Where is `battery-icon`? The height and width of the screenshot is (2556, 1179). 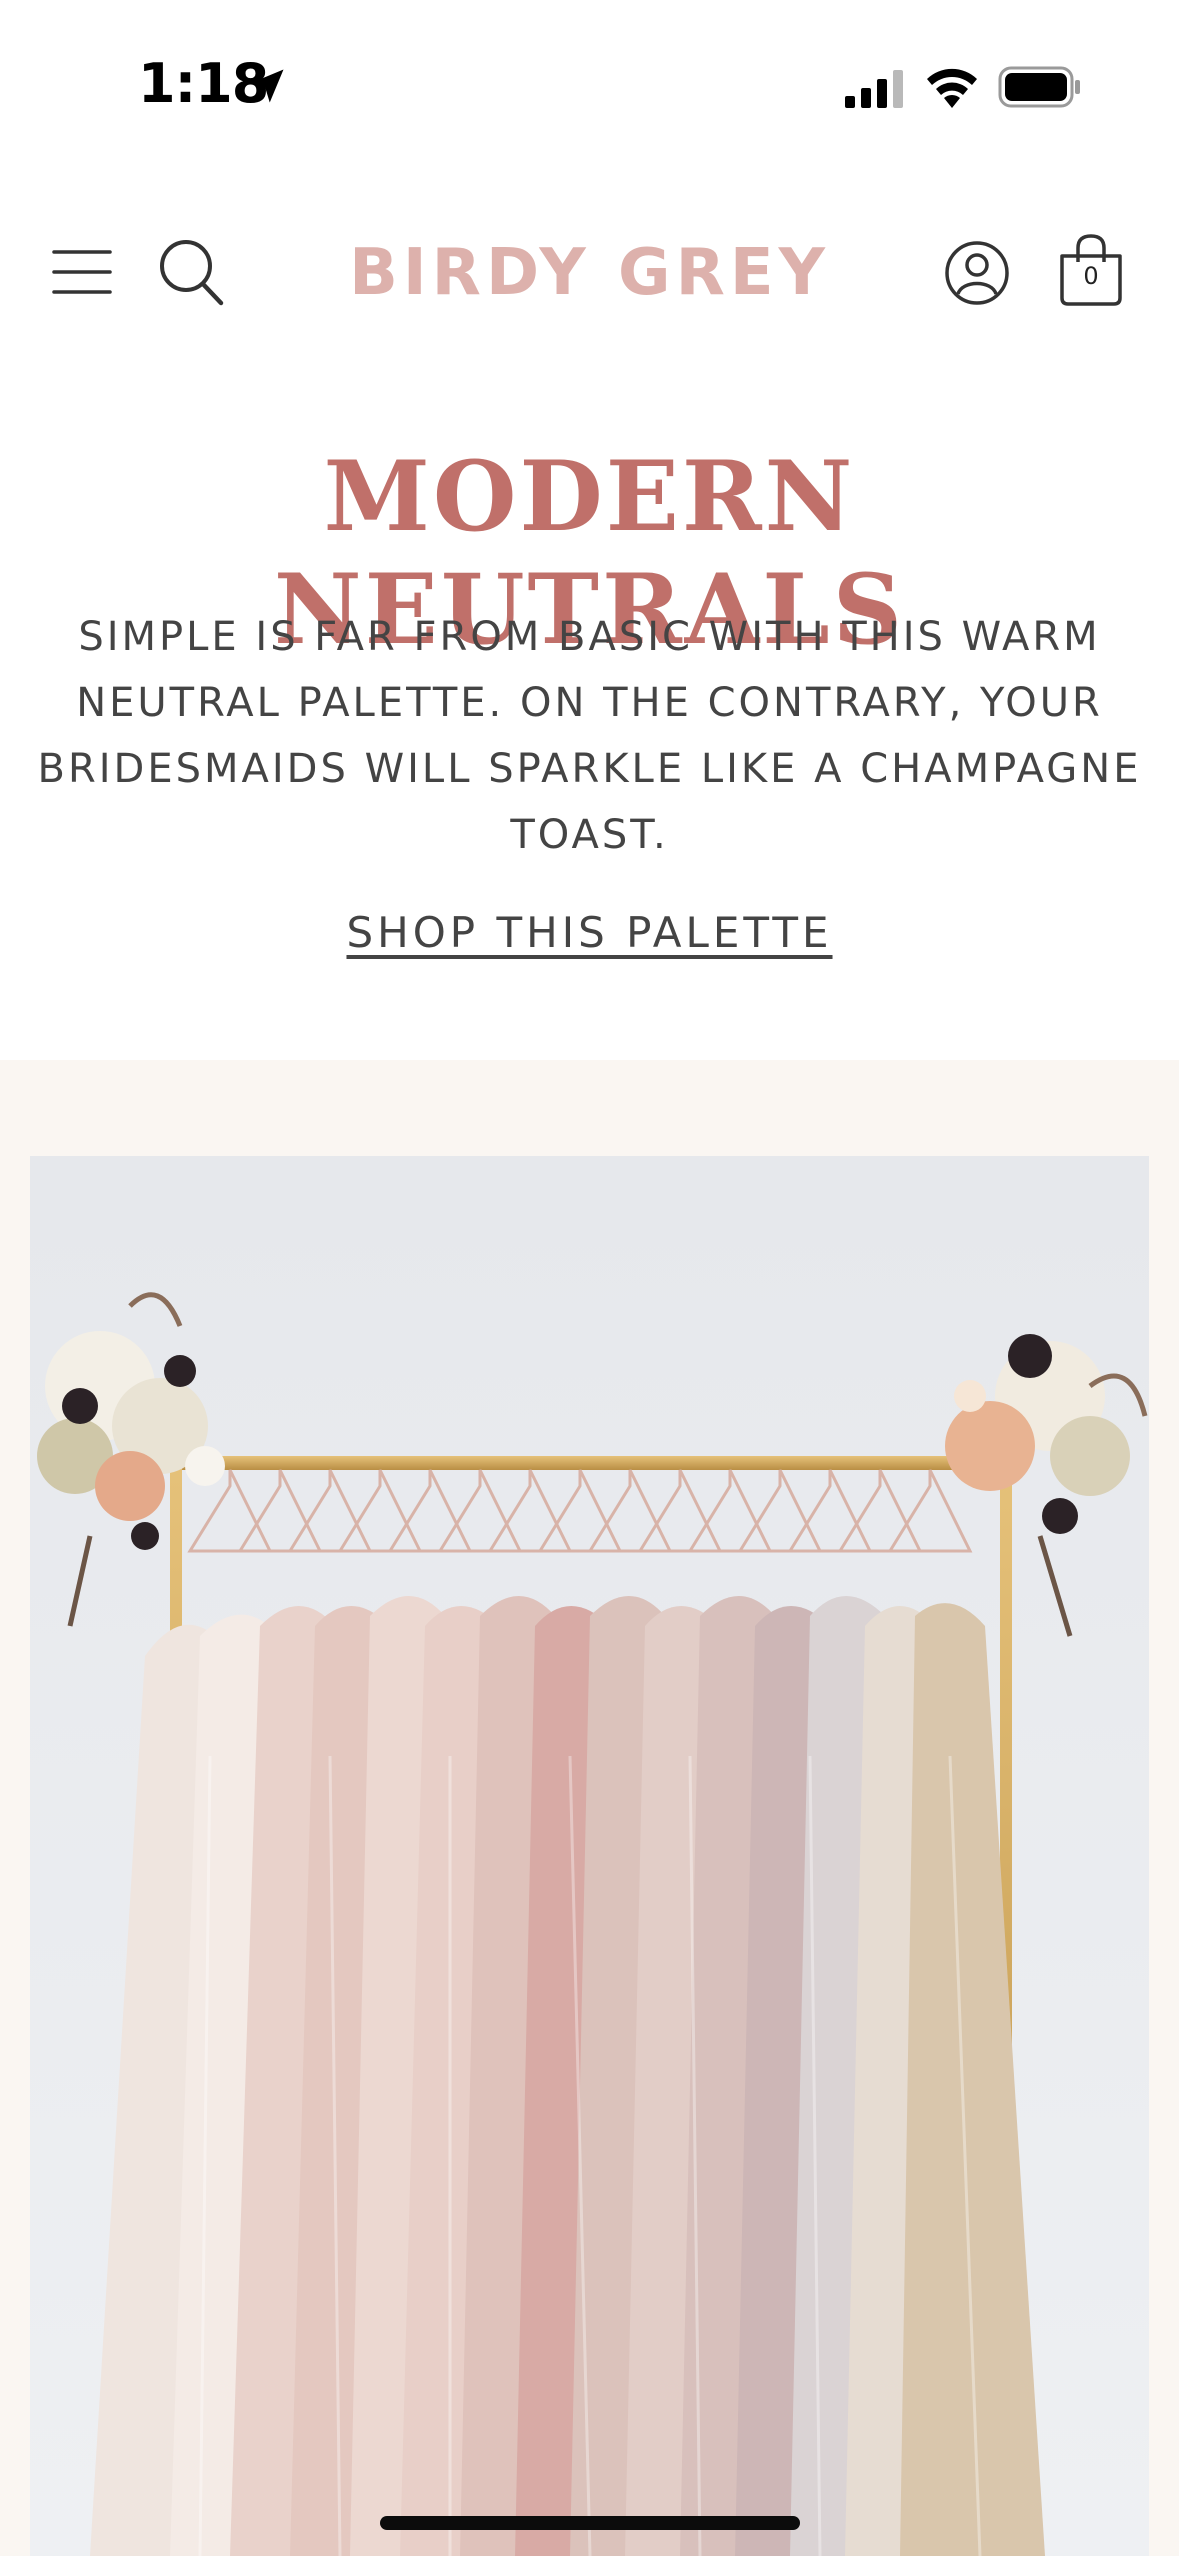 battery-icon is located at coordinates (1039, 87).